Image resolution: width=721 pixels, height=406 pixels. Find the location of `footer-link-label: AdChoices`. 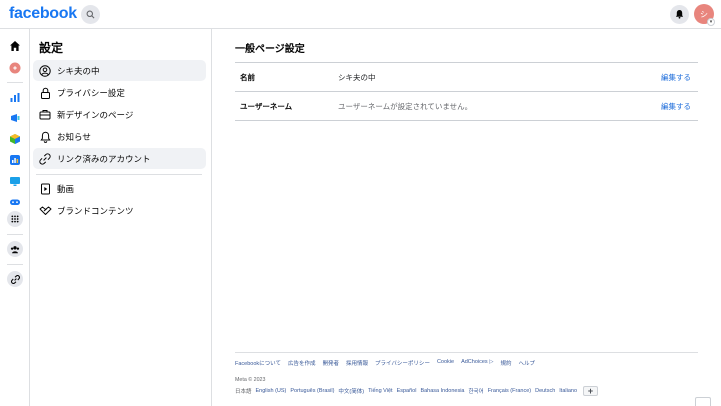

footer-link-label: AdChoices is located at coordinates (474, 362).